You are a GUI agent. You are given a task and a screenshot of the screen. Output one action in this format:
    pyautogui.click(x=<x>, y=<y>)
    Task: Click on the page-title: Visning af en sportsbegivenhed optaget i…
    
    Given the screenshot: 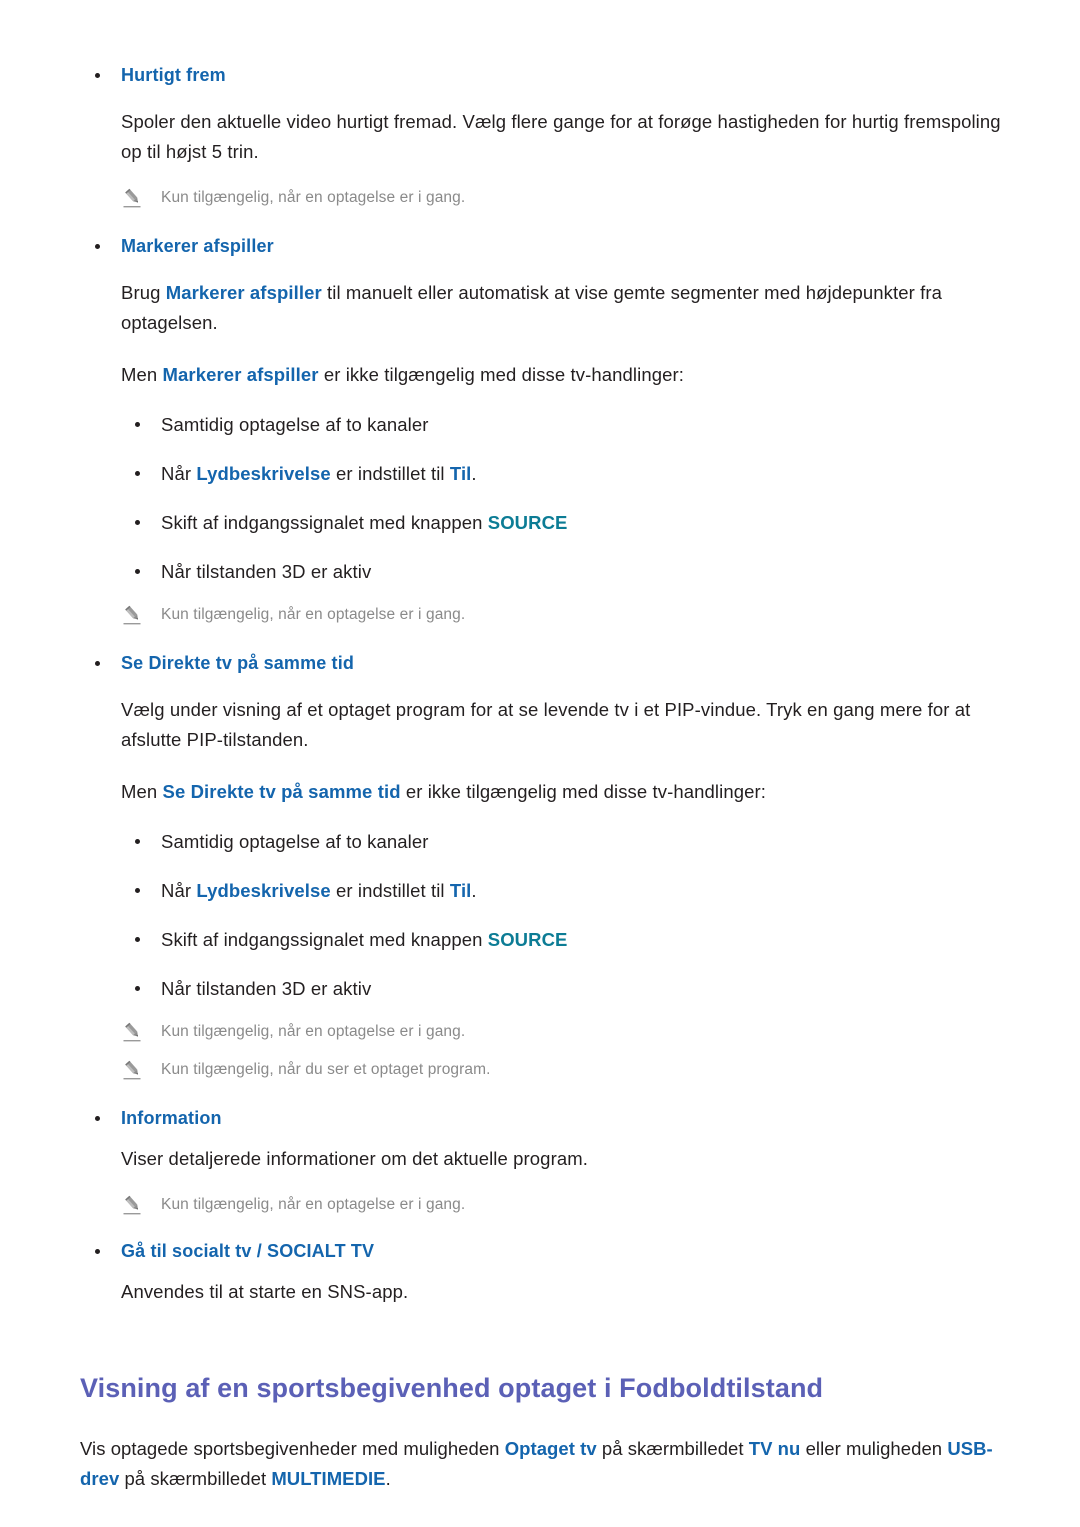 What is the action you would take?
    pyautogui.click(x=452, y=1388)
    